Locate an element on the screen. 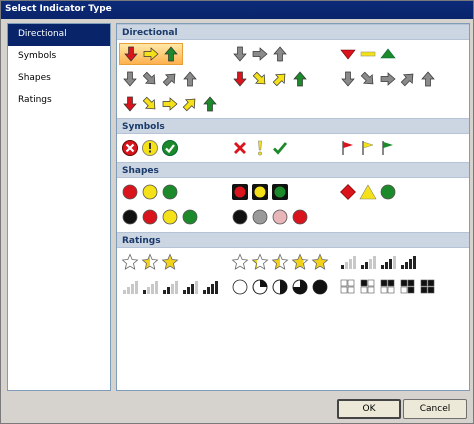 Image resolution: width=474 pixels, height=424 pixels. shapes-grid is located at coordinates (293, 205).